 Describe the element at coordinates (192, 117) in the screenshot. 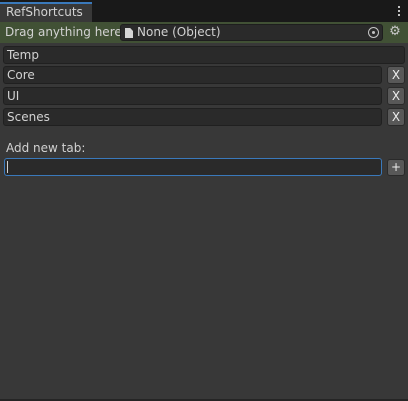

I see `tab-row-scenes: Scenes` at that location.